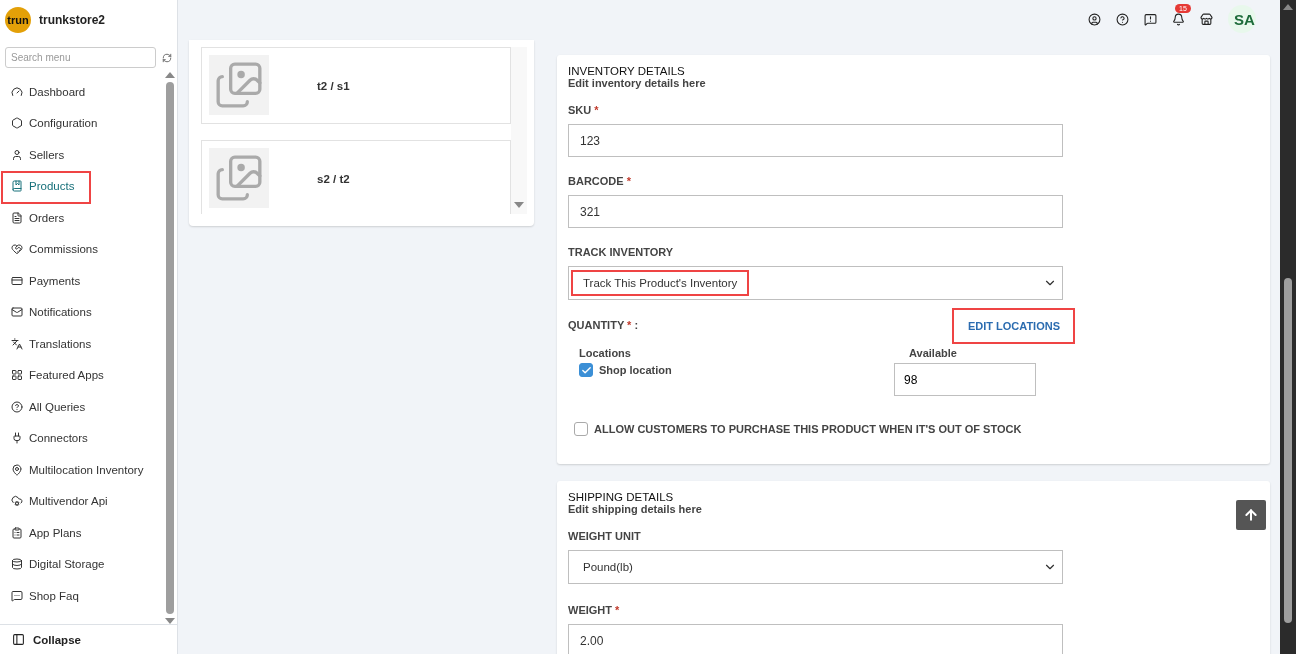  What do you see at coordinates (356, 177) in the screenshot?
I see `variant-item: s2 / t2` at bounding box center [356, 177].